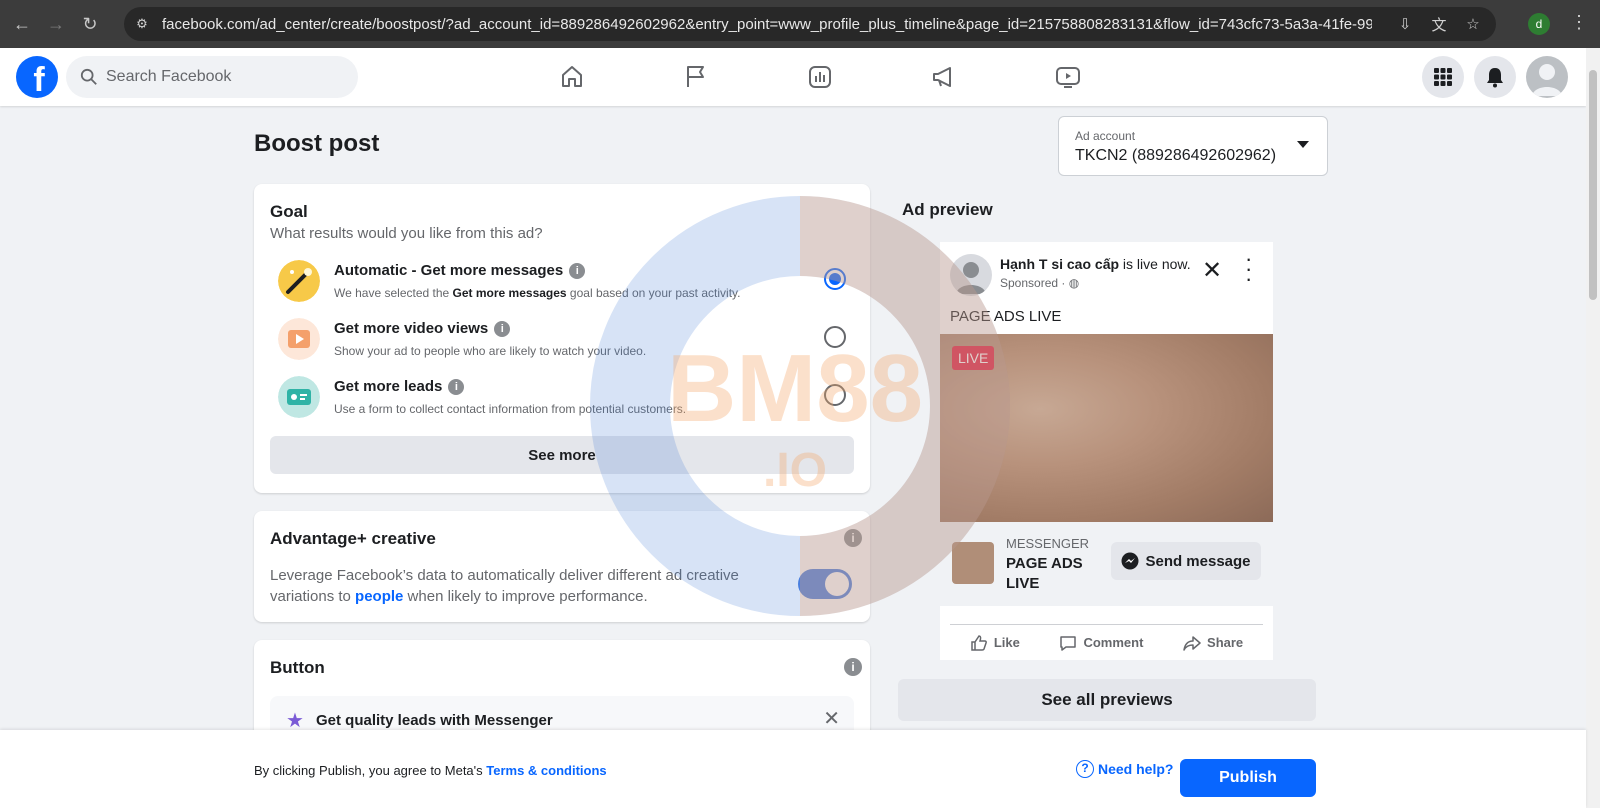 The image size is (1600, 808). Describe the element at coordinates (1130, 561) in the screenshot. I see `messenger-icon` at that location.